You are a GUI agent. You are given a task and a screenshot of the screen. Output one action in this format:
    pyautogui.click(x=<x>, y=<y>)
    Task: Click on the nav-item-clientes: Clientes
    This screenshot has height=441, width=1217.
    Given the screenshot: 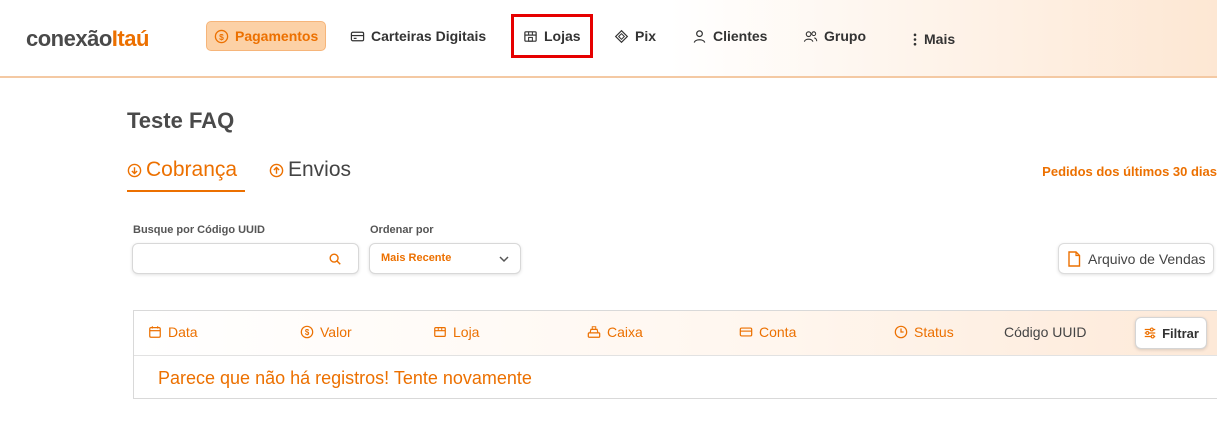 What is the action you would take?
    pyautogui.click(x=729, y=36)
    